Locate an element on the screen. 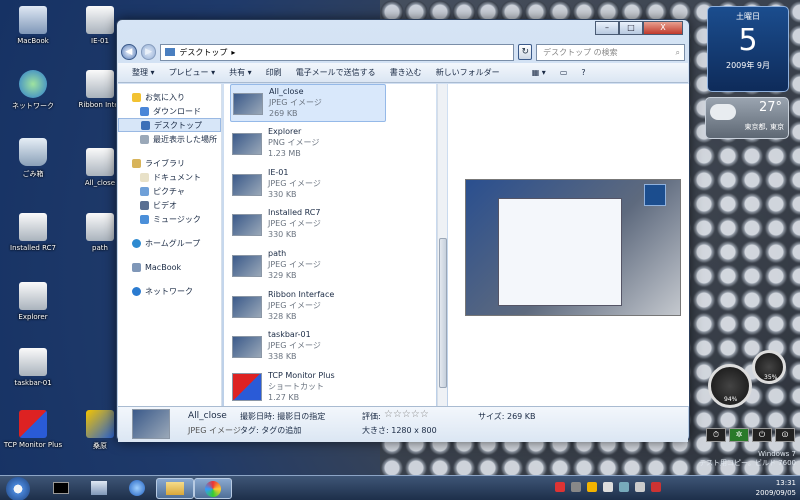 This screenshot has width=800, height=500. recycle-bin-icon is located at coordinates (33, 152).